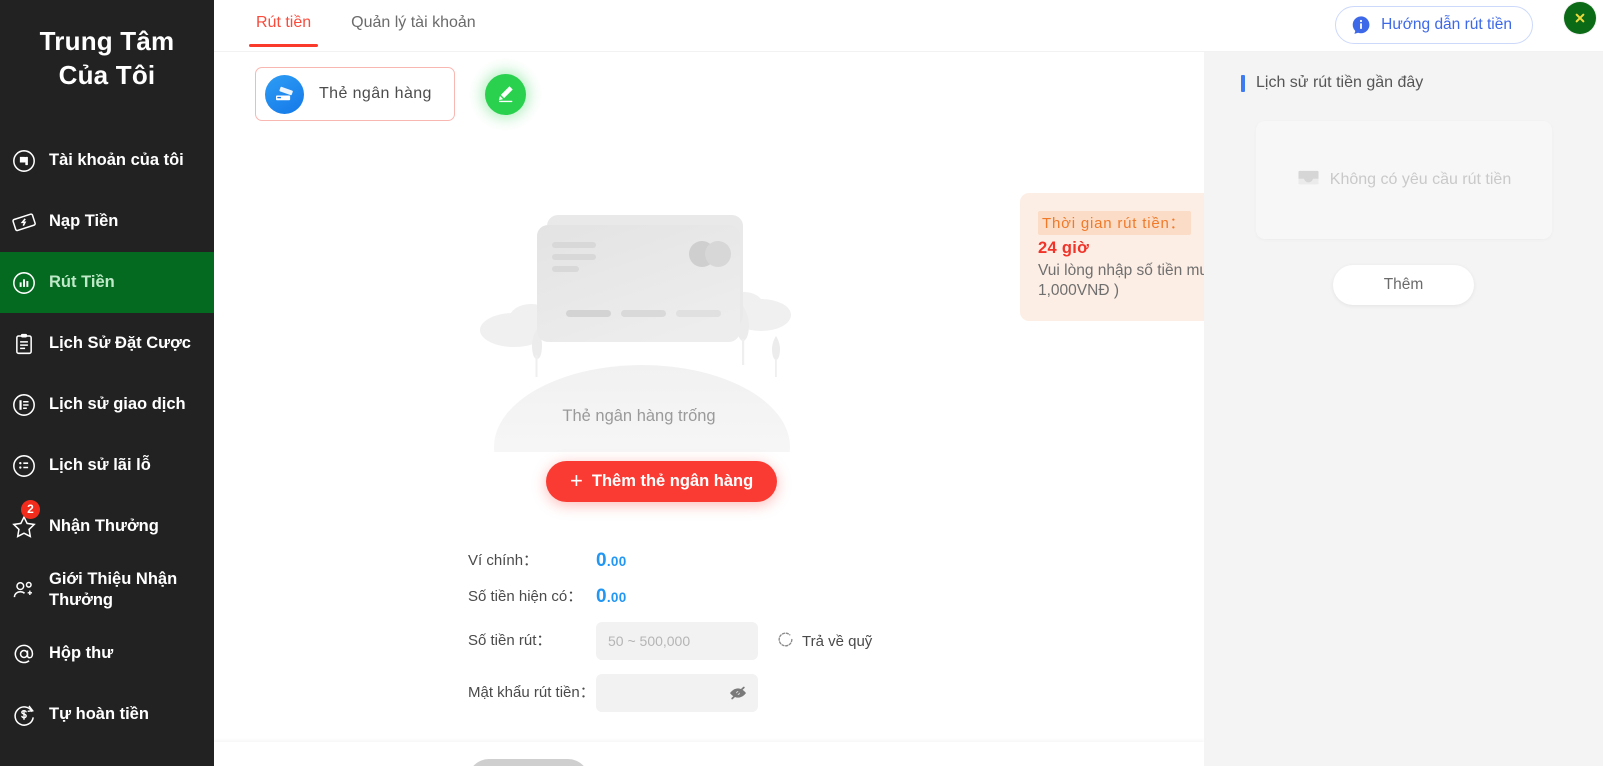 The width and height of the screenshot is (1603, 766). What do you see at coordinates (601, 596) in the screenshot?
I see `available-integer: 0` at bounding box center [601, 596].